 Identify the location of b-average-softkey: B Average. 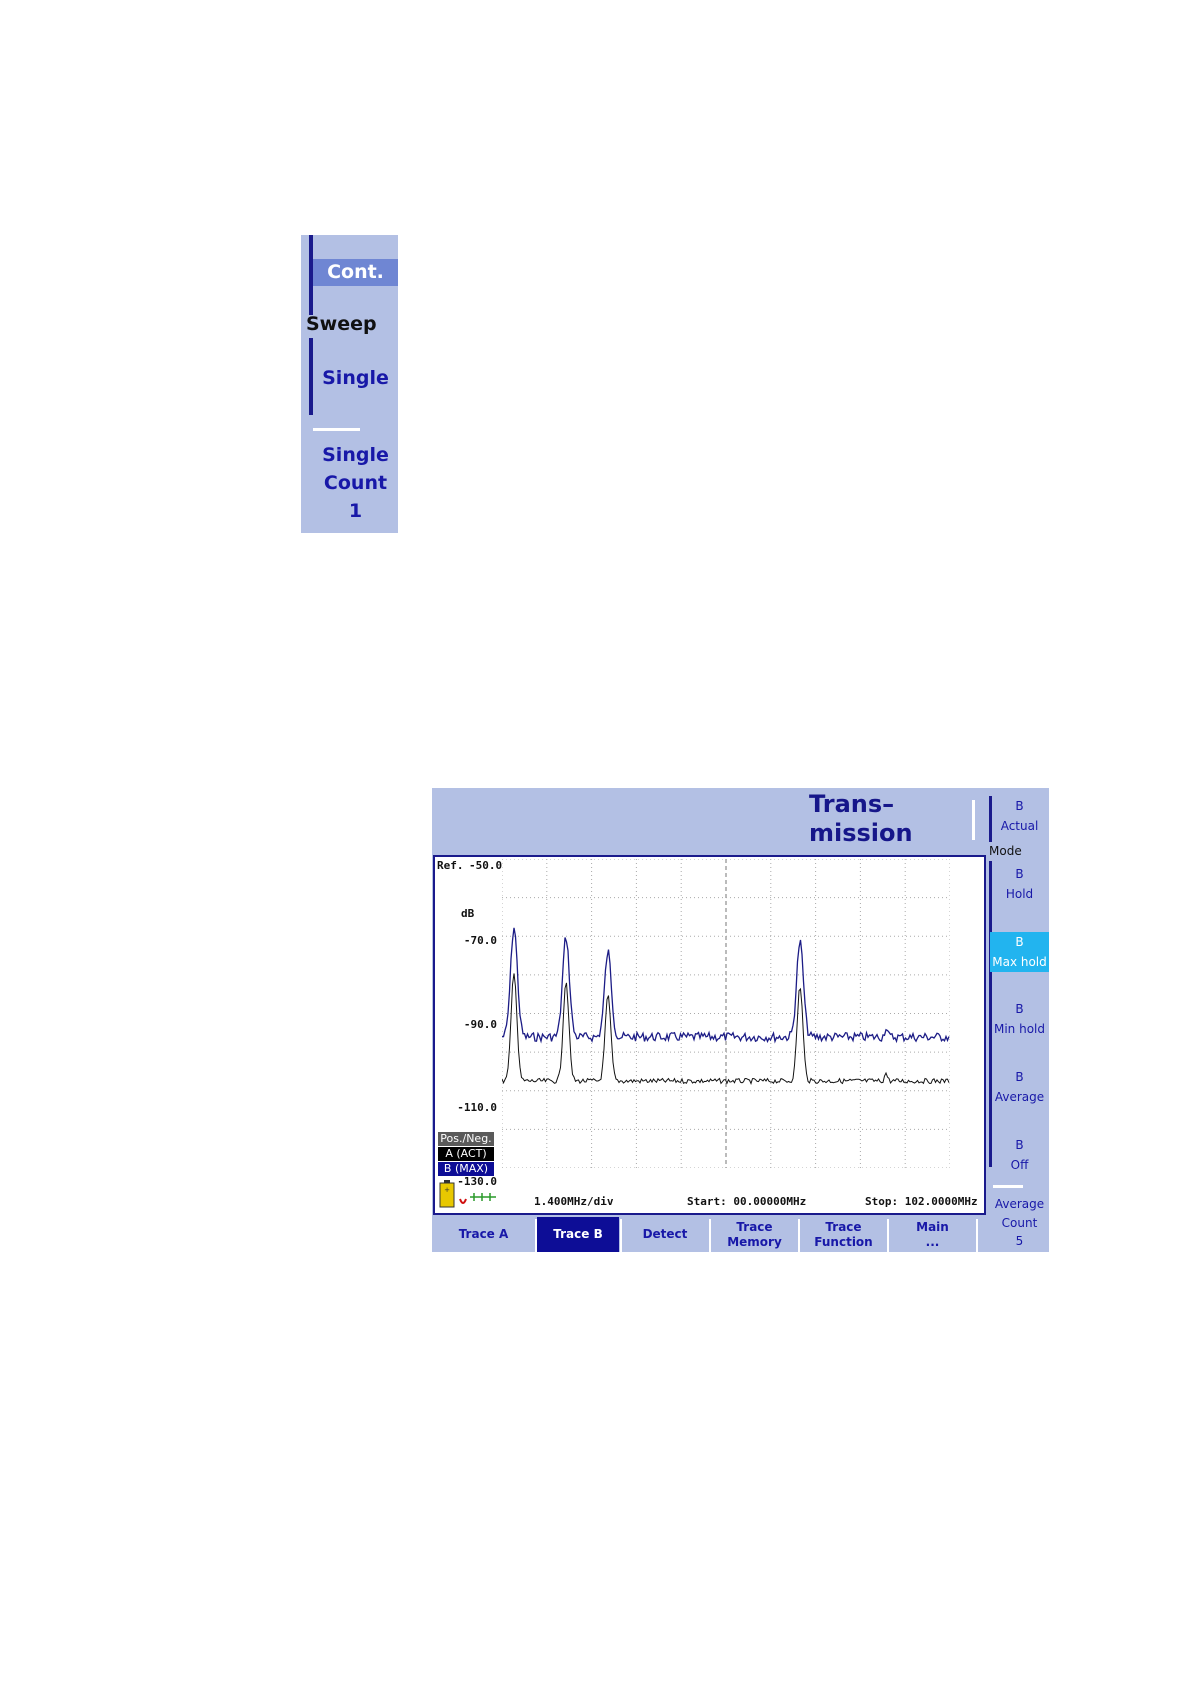
(1019, 1087).